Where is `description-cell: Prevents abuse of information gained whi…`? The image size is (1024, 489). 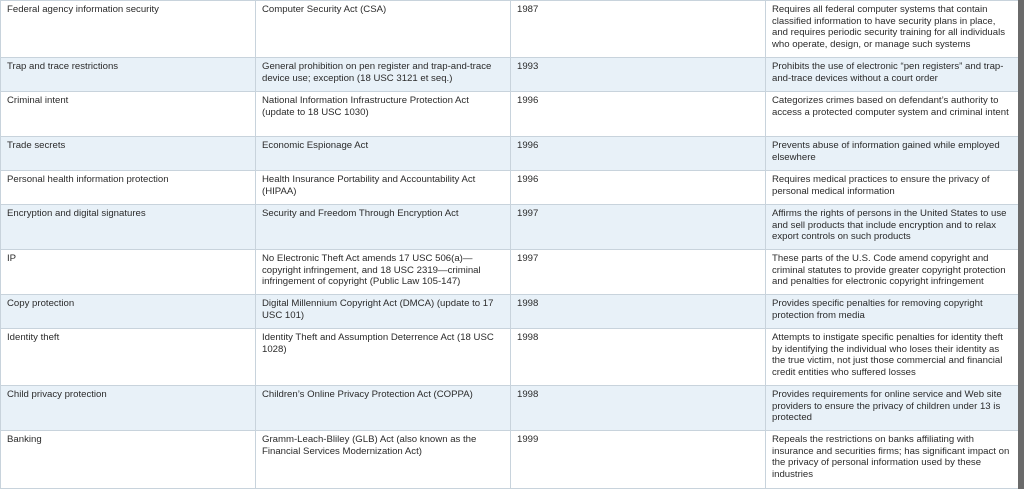 description-cell: Prevents abuse of information gained whi… is located at coordinates (891, 153).